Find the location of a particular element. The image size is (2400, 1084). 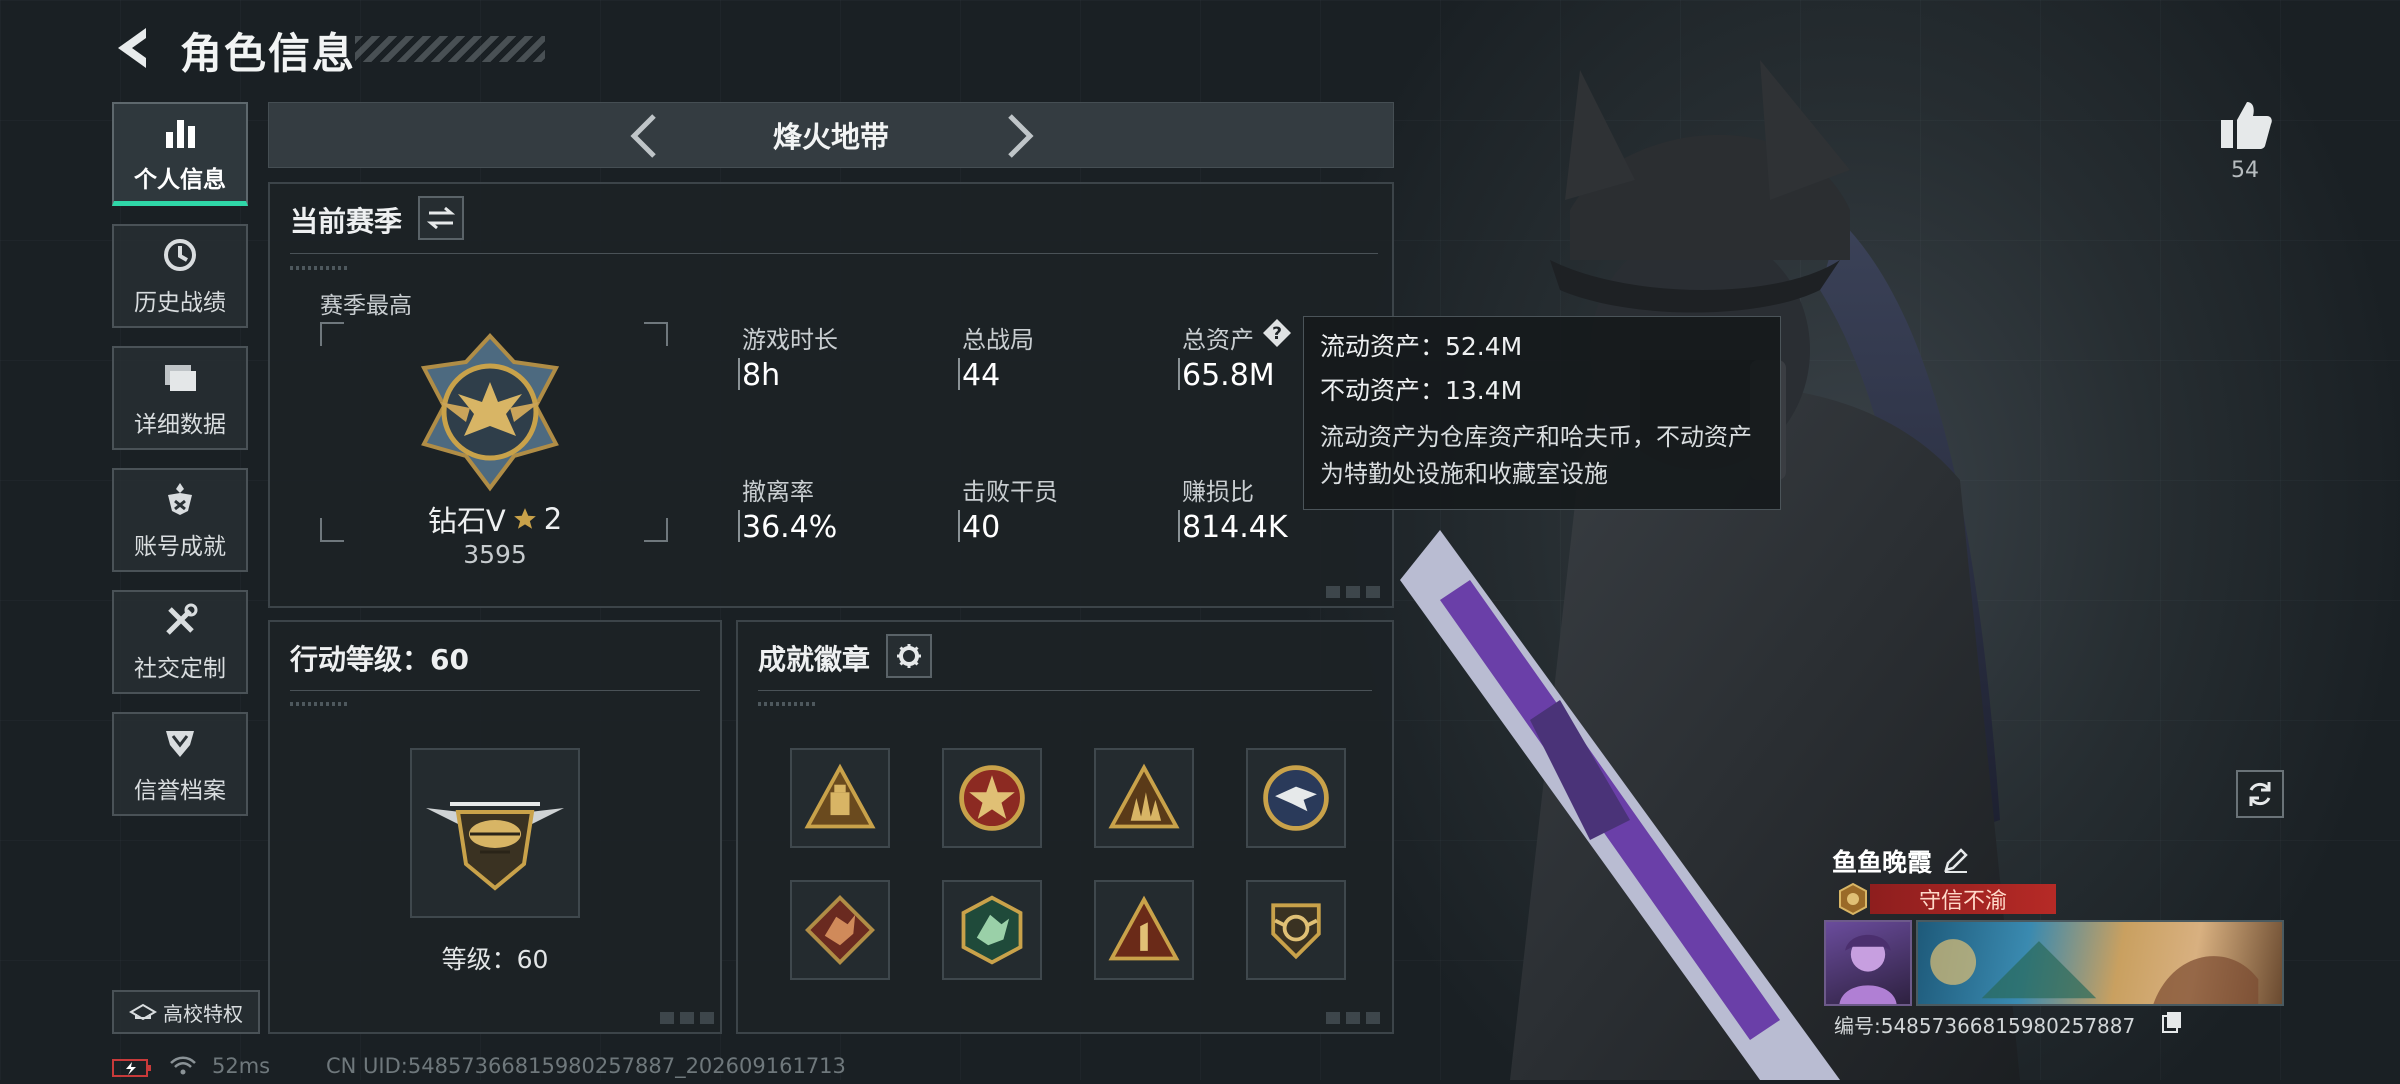

help-icon: ? is located at coordinates (1277, 333).